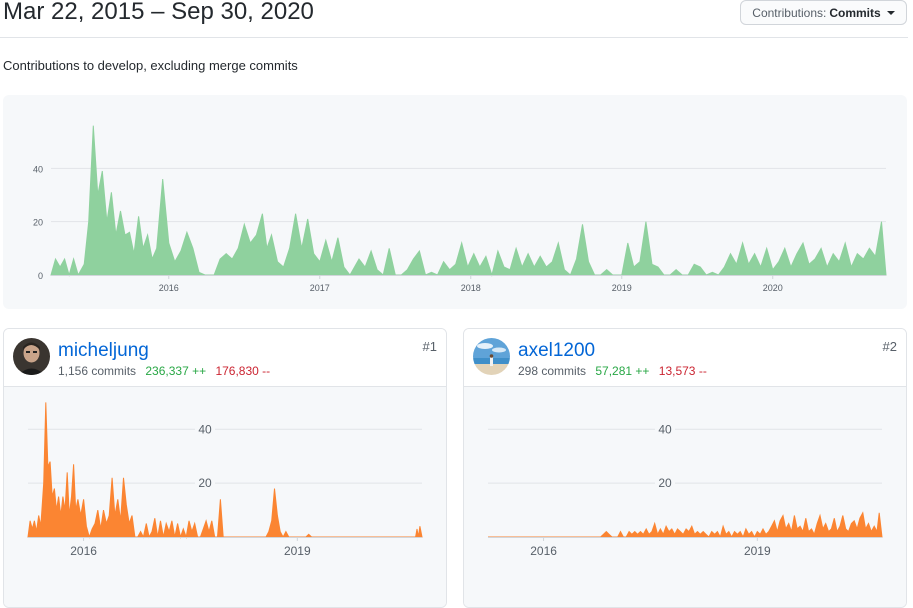 The width and height of the screenshot is (913, 608). What do you see at coordinates (556, 351) in the screenshot?
I see `contributor-username: axel1200` at bounding box center [556, 351].